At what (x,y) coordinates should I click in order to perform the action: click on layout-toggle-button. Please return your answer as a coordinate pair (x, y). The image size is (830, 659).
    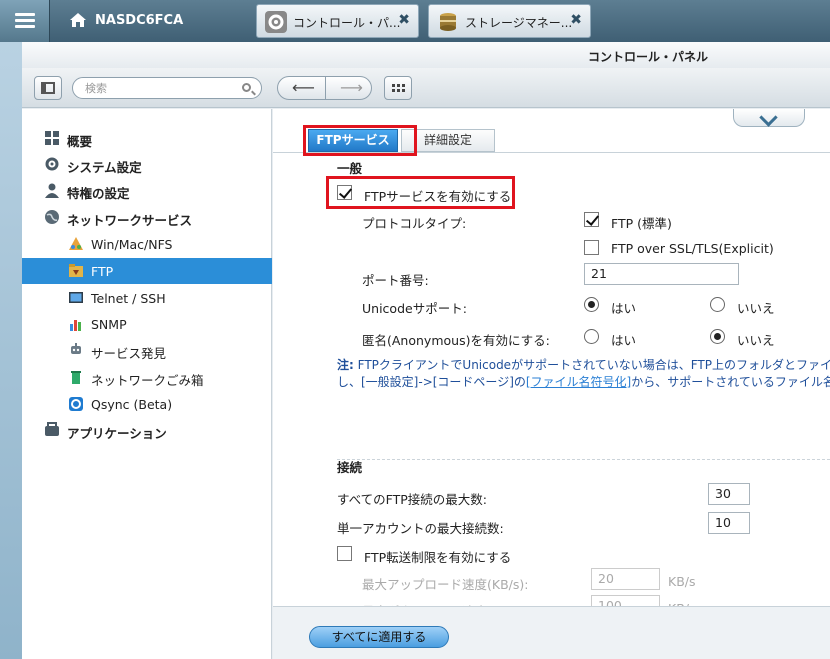
    Looking at the image, I should click on (48, 88).